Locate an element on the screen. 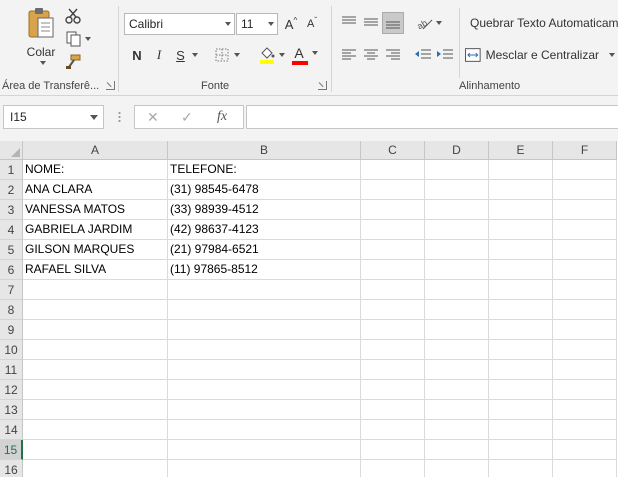  cell-f11 is located at coordinates (585, 370).